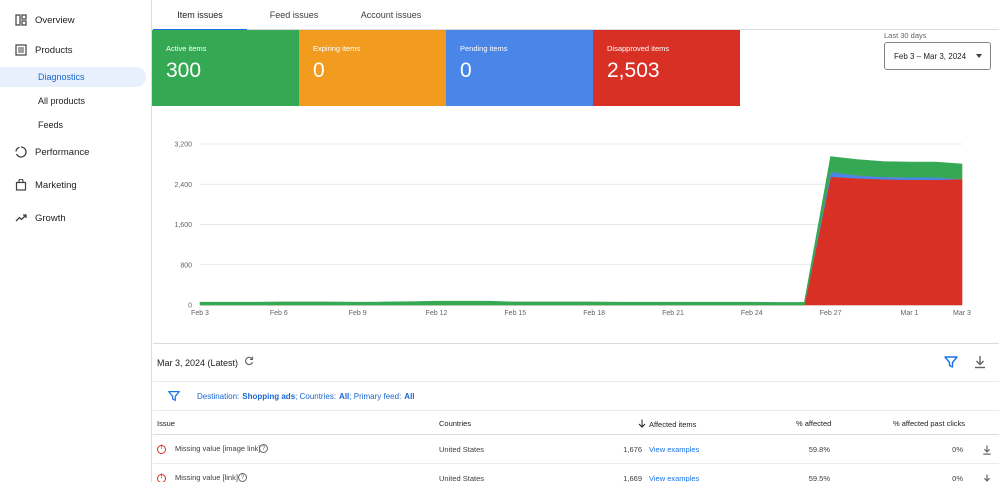 The width and height of the screenshot is (999, 482). I want to click on filter-destination-label: Destination:, so click(218, 396).